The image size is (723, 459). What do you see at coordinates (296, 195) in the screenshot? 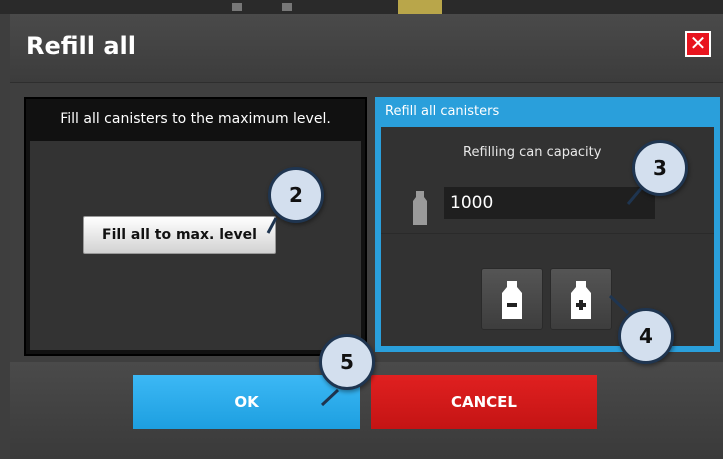
I see `callout-marker-2: 2` at bounding box center [296, 195].